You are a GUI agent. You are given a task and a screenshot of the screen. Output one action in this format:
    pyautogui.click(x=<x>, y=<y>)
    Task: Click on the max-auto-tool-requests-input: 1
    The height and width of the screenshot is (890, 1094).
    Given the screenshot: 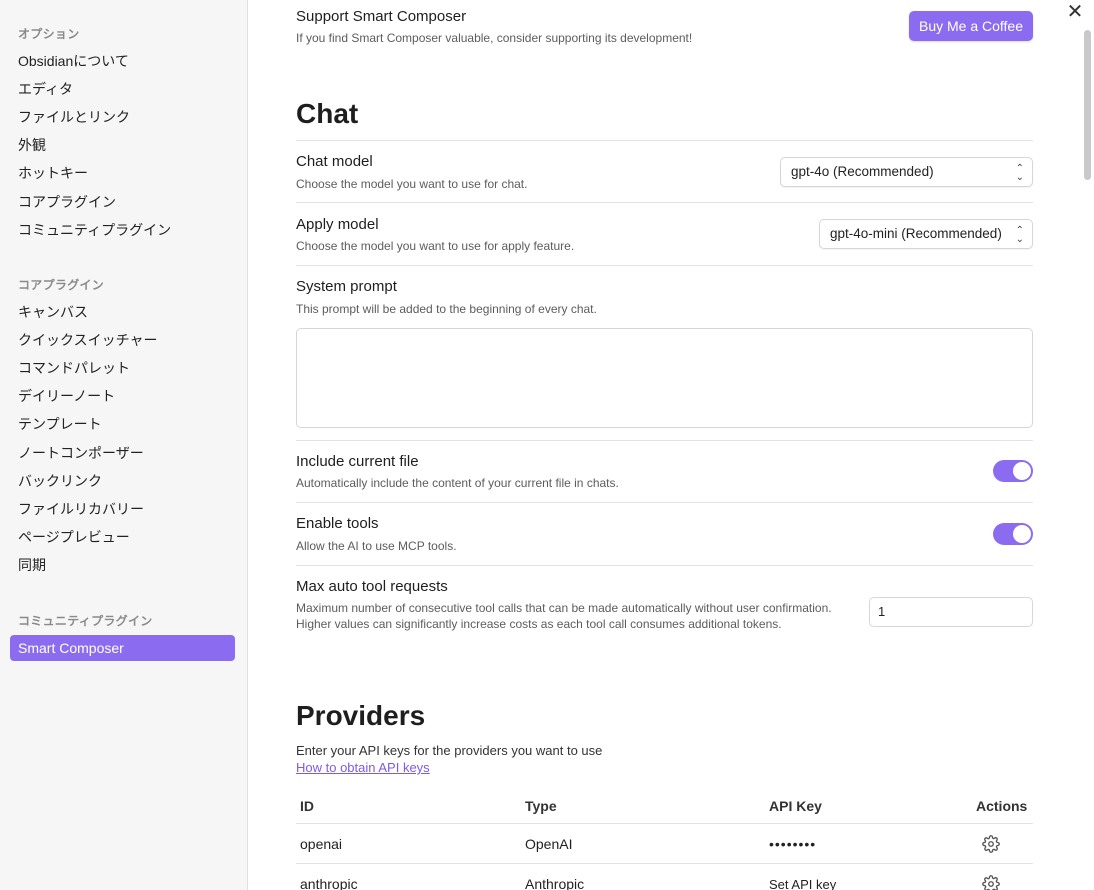 What is the action you would take?
    pyautogui.click(x=951, y=612)
    